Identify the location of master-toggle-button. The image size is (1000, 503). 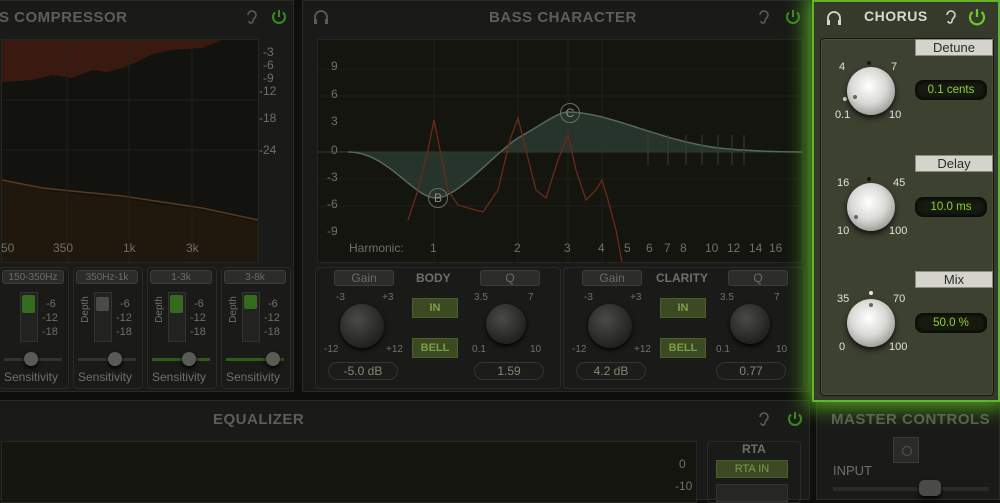
(906, 450).